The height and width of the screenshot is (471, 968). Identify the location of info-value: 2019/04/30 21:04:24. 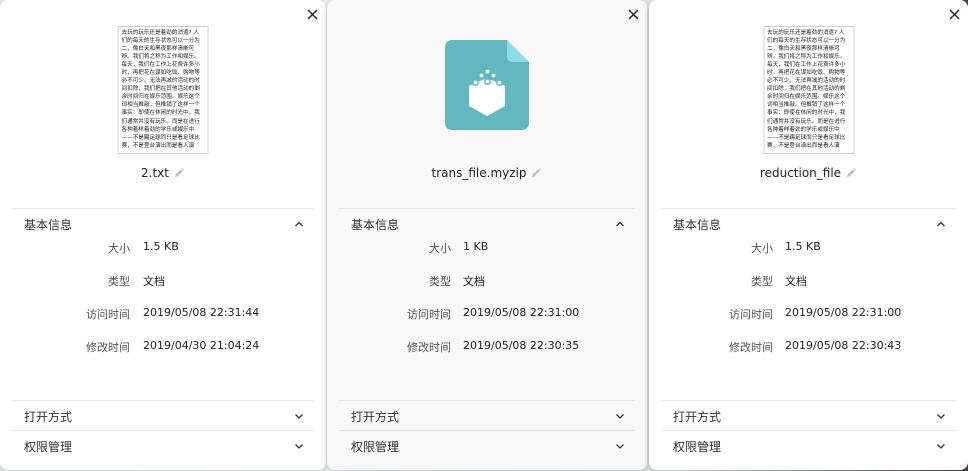
(201, 345).